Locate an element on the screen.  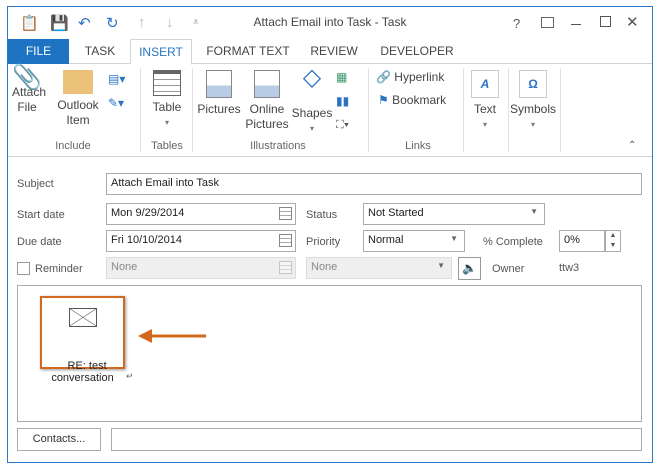
reminder-checkbox is located at coordinates (23, 268).